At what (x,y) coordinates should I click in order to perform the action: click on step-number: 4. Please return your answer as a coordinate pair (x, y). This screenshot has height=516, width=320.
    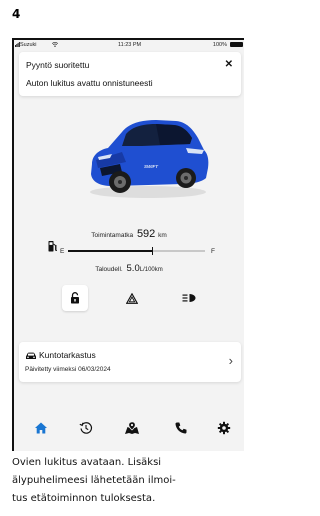
    Looking at the image, I should click on (16, 14).